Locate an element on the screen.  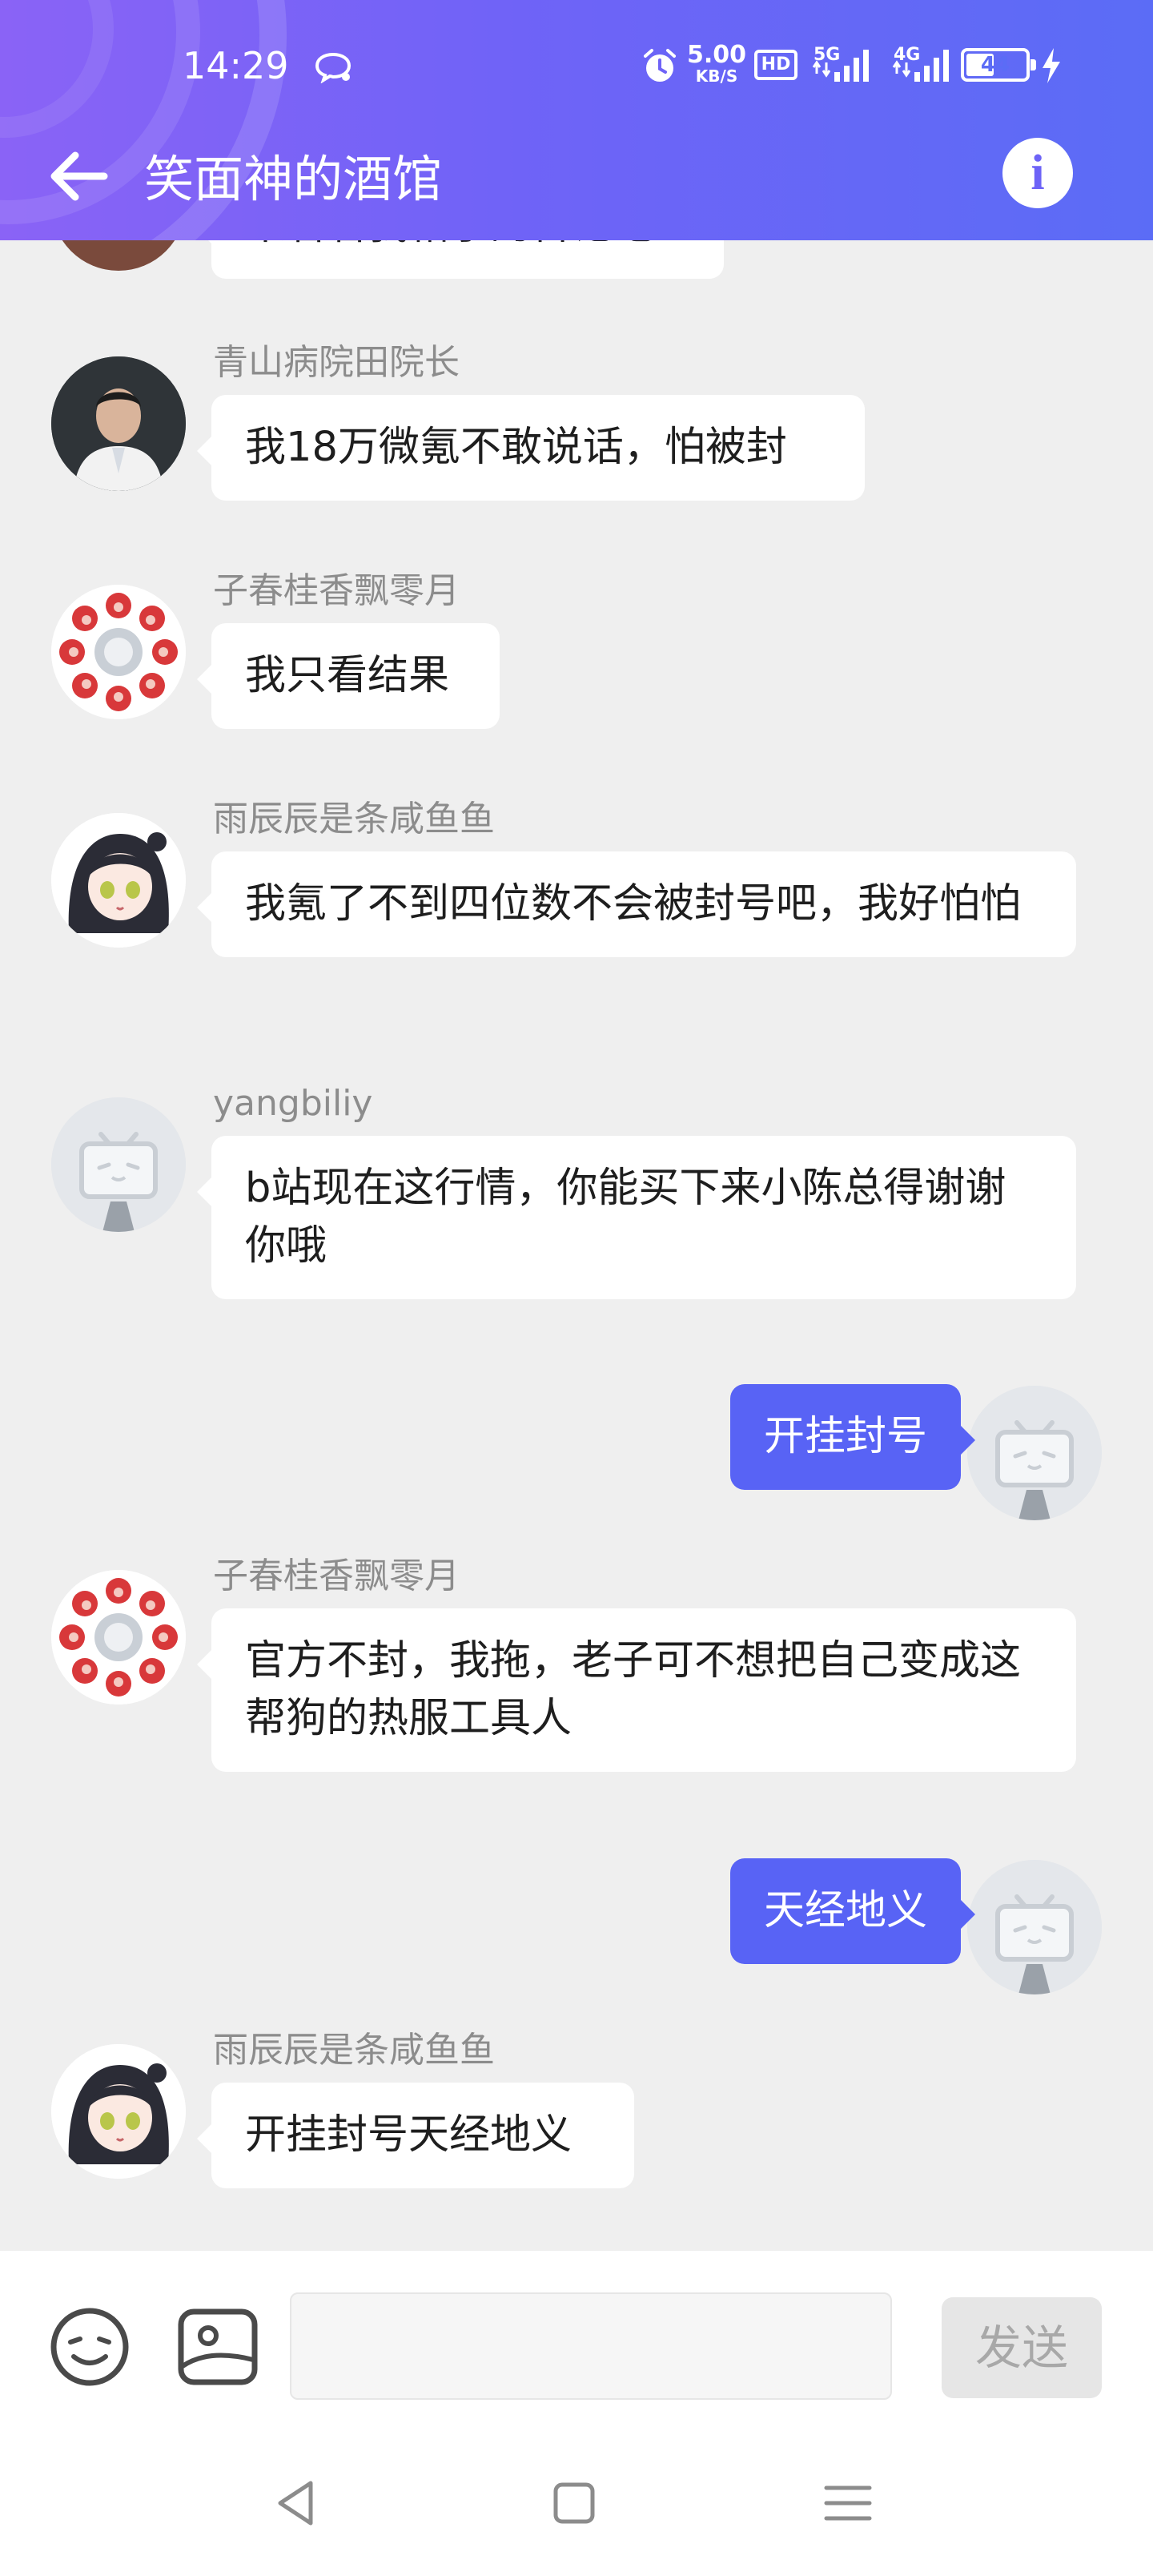
signal-4g-icon: 4G is located at coordinates (922, 65).